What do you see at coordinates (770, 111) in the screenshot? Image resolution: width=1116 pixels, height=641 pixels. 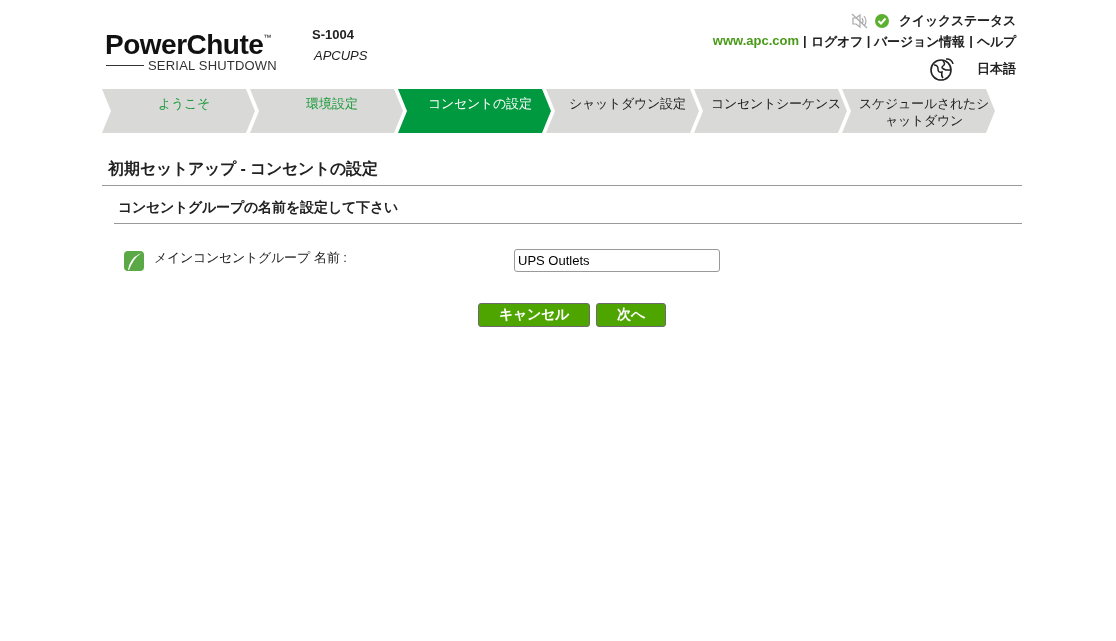 I see `wizard-step-tab: コンセントシーケンス` at bounding box center [770, 111].